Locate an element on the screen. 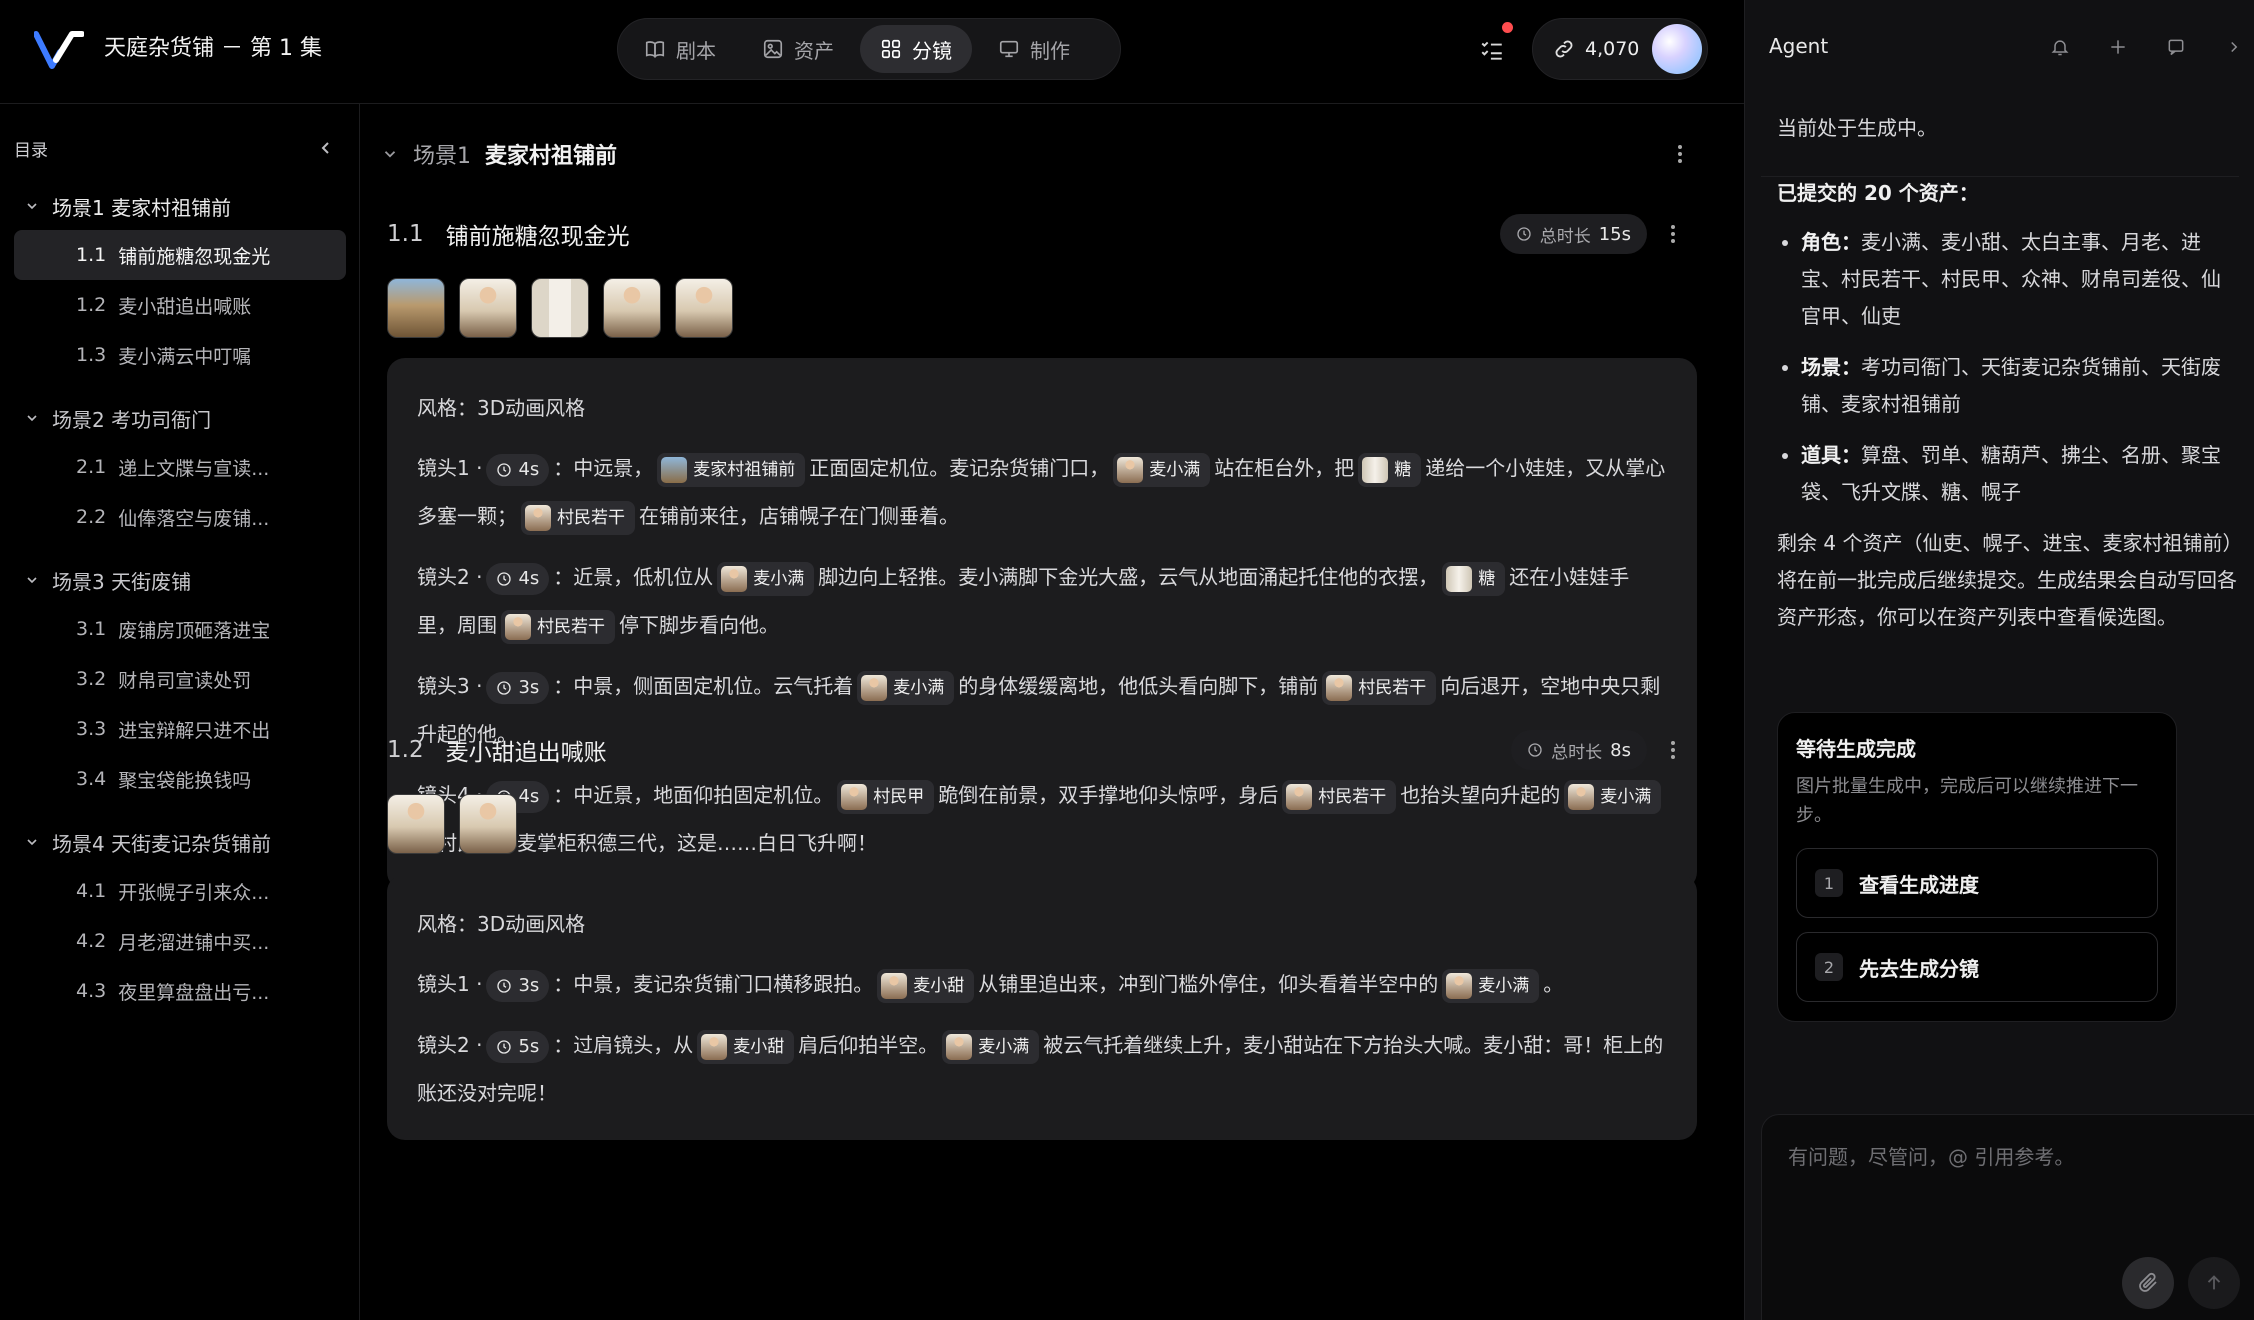 This screenshot has width=2254, height=1320. tab-label: 剧本 is located at coordinates (696, 50).